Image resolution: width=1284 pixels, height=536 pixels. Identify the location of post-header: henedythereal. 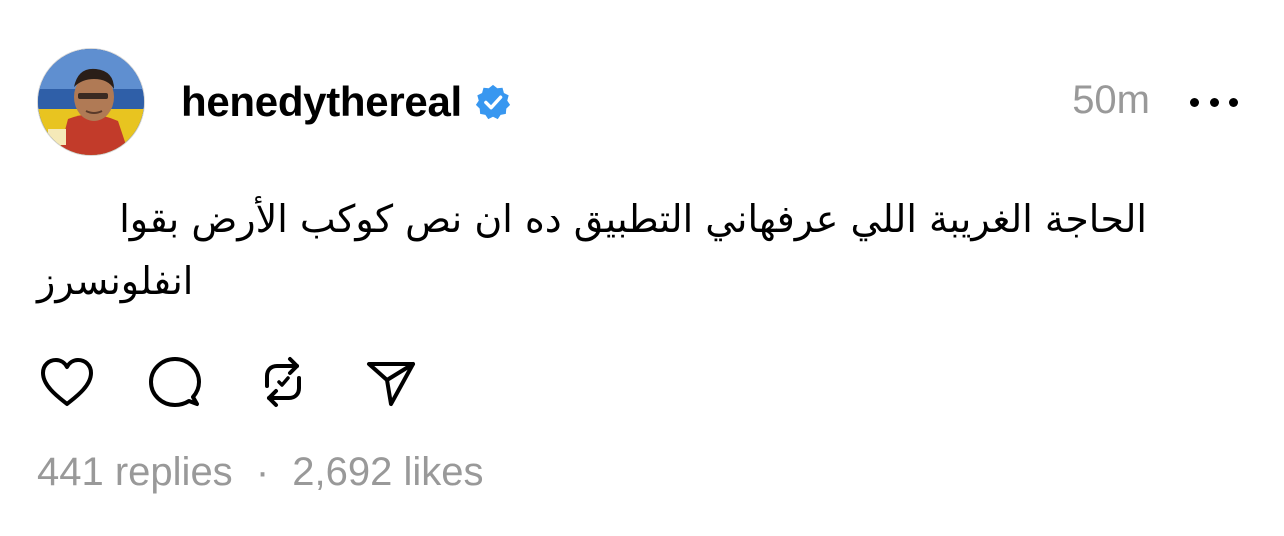
(346, 102).